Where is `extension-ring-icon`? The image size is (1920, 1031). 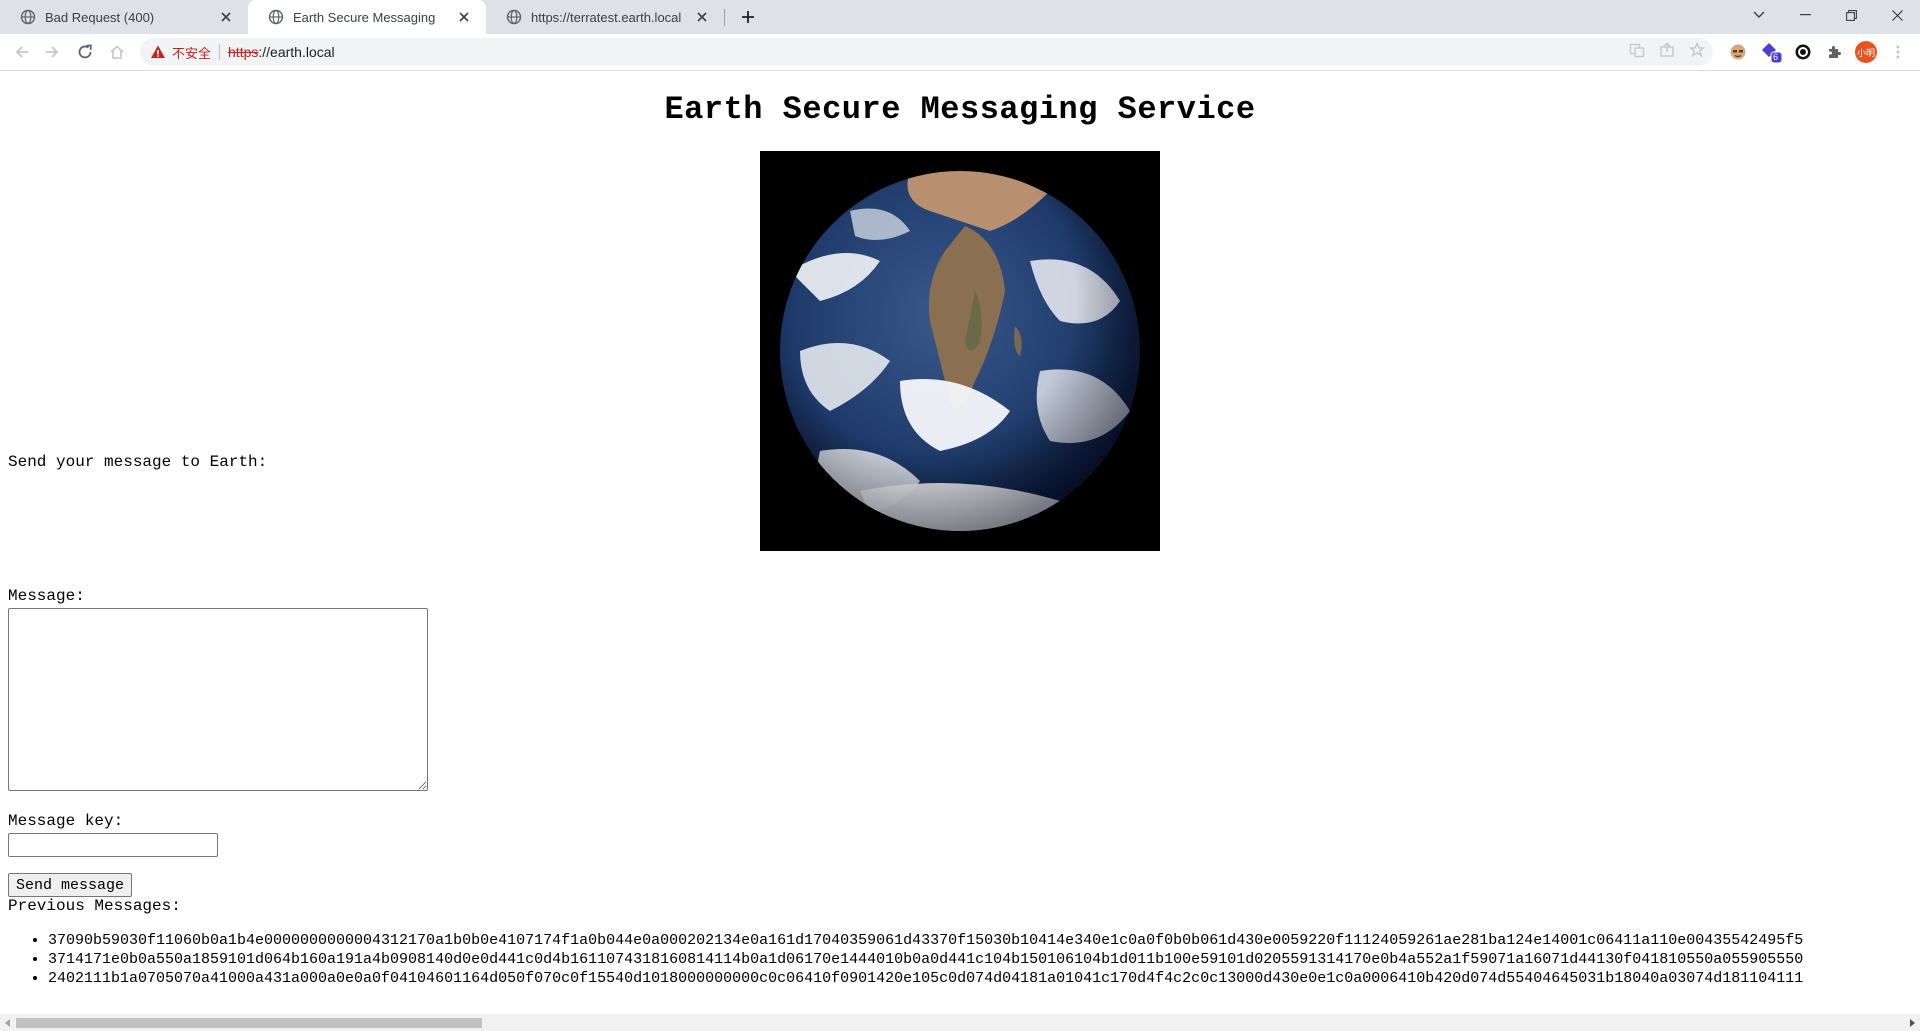
extension-ring-icon is located at coordinates (1803, 52).